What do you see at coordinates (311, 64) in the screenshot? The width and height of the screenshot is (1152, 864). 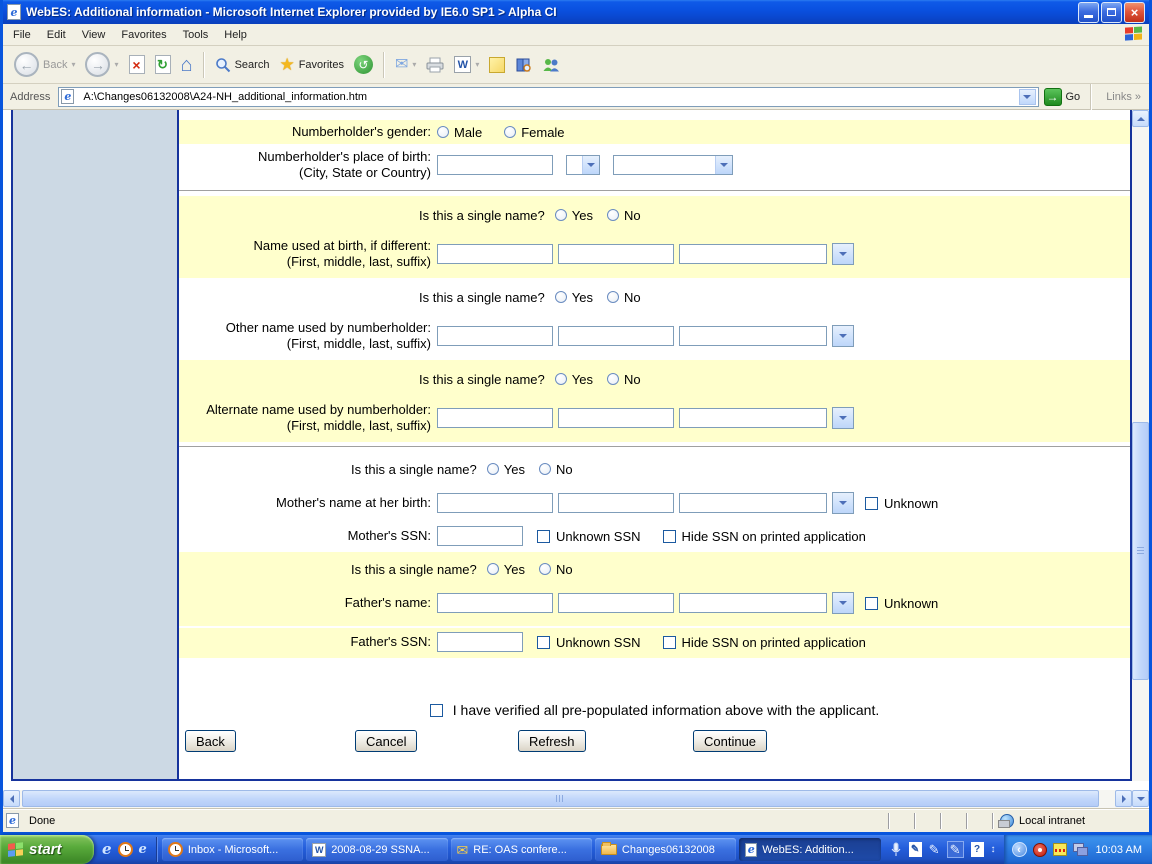 I see `favorites-button: ★ Favorites` at bounding box center [311, 64].